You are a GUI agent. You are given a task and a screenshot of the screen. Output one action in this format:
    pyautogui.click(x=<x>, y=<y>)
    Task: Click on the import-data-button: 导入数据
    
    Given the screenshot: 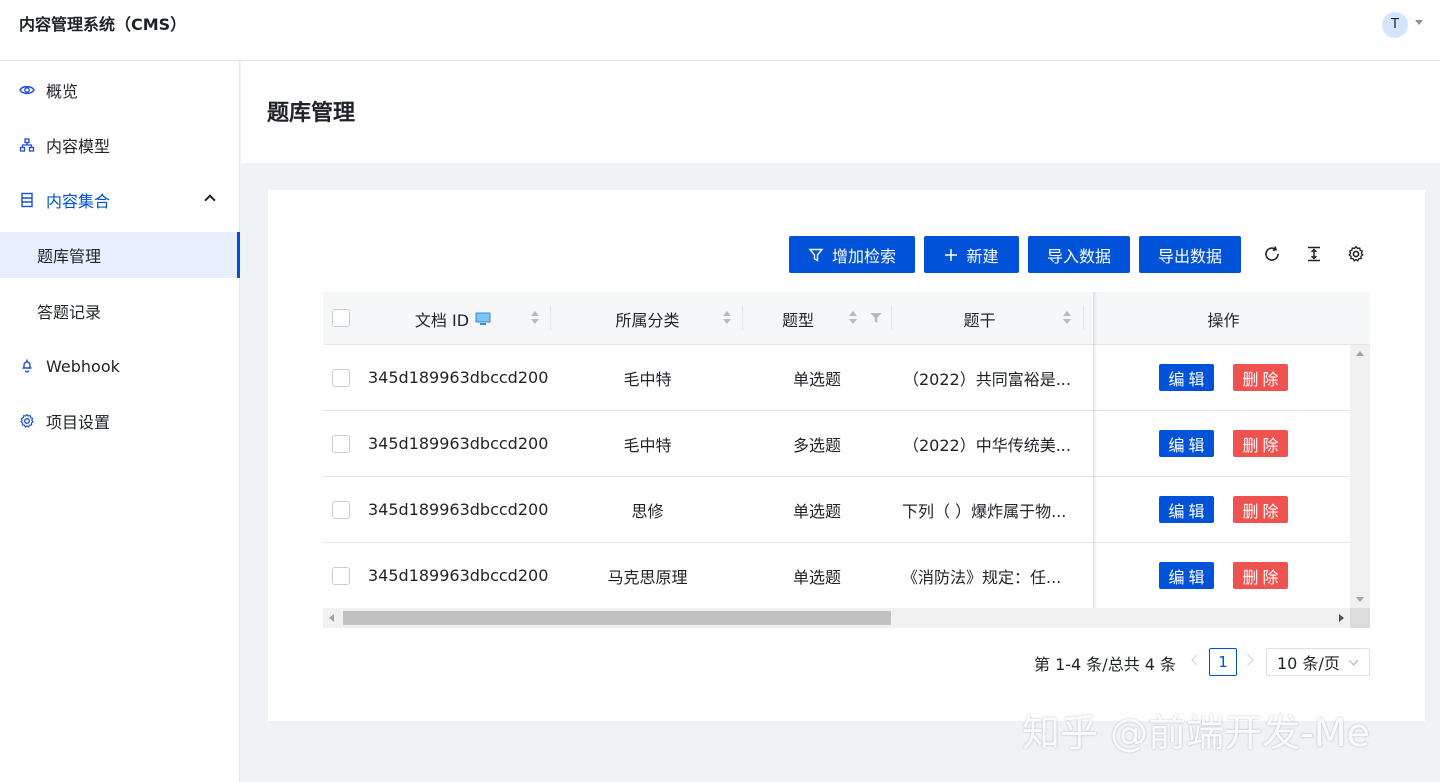 What is the action you would take?
    pyautogui.click(x=1079, y=254)
    